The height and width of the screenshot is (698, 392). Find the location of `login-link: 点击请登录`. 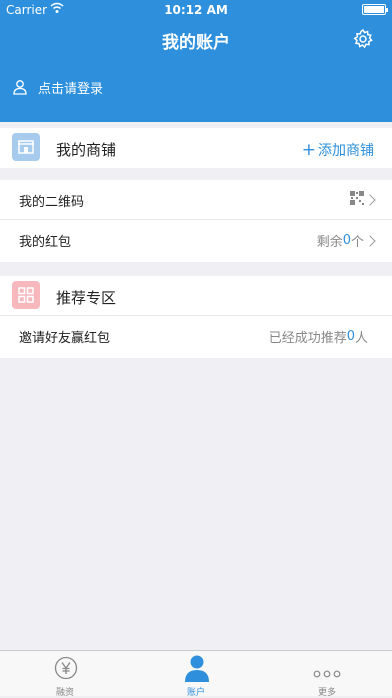

login-link: 点击请登录 is located at coordinates (57, 87).